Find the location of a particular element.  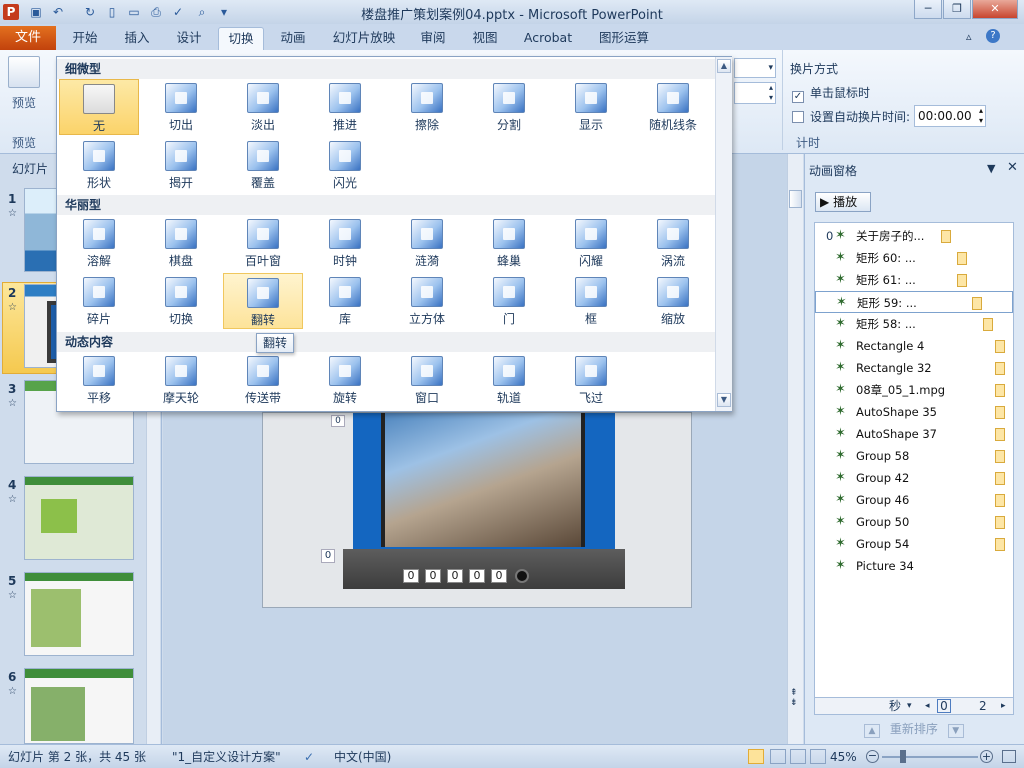

transition-option: 蜂巢 is located at coordinates (509, 243).